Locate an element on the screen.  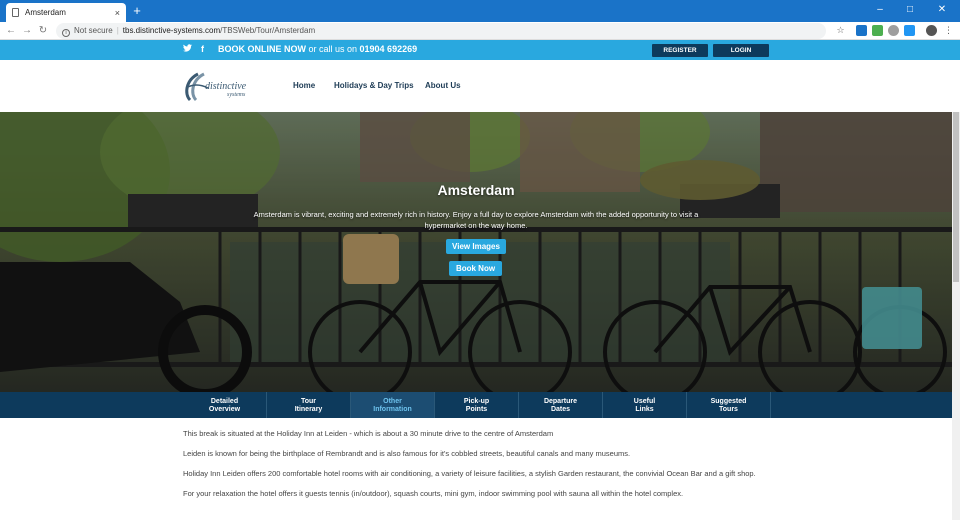
forward-icon: → is located at coordinates (27, 31).